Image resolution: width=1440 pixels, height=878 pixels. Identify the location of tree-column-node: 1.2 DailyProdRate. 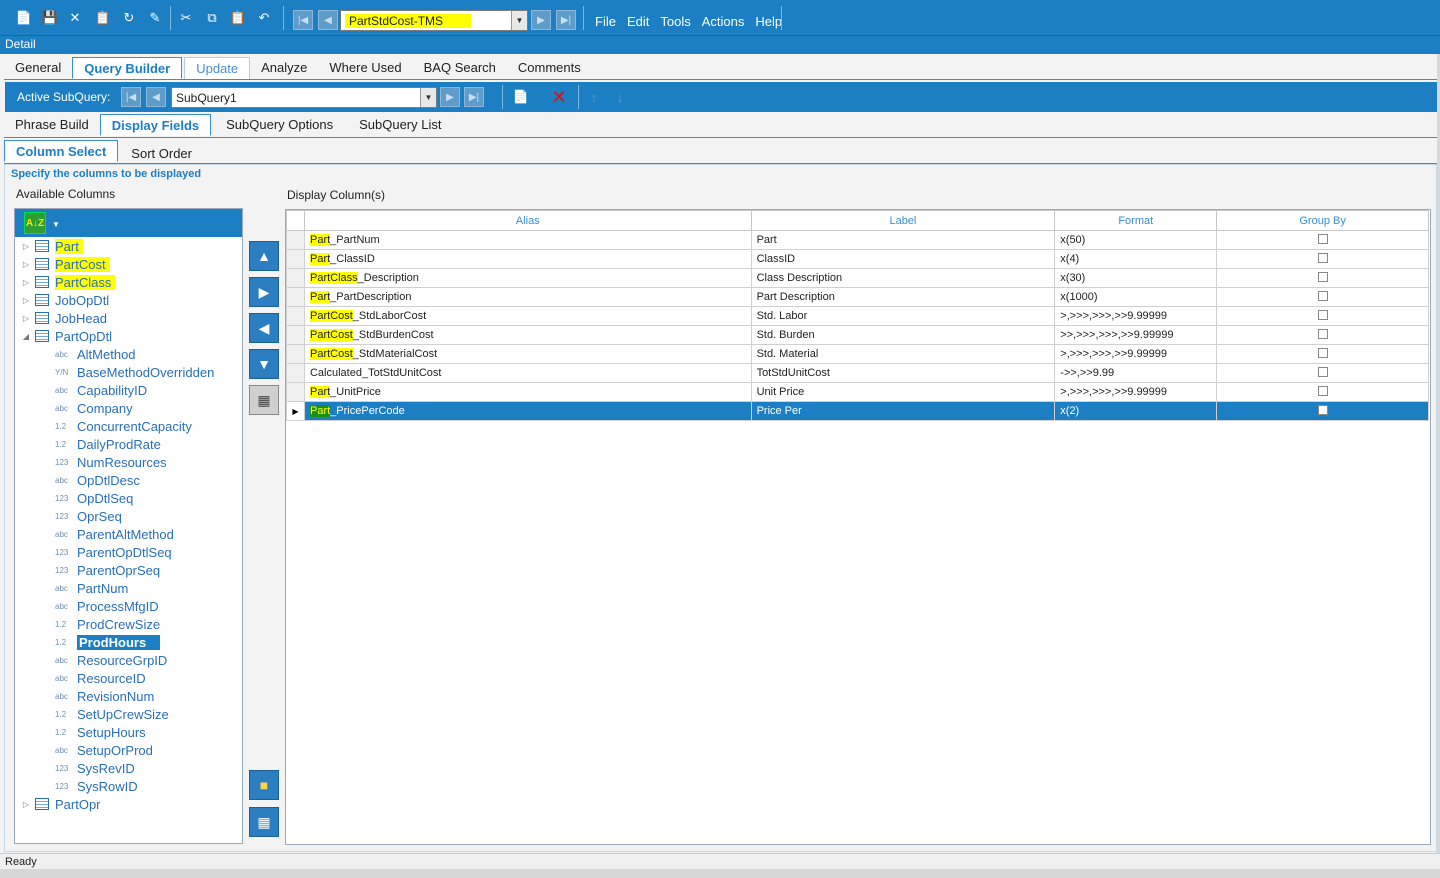
(108, 444).